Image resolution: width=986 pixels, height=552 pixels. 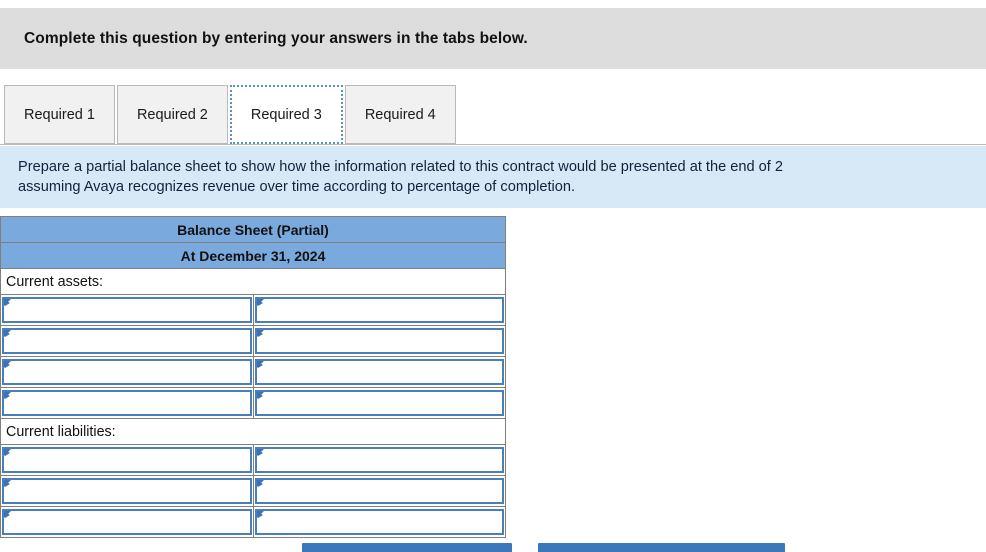 What do you see at coordinates (407, 547) in the screenshot?
I see `previous-required-button` at bounding box center [407, 547].